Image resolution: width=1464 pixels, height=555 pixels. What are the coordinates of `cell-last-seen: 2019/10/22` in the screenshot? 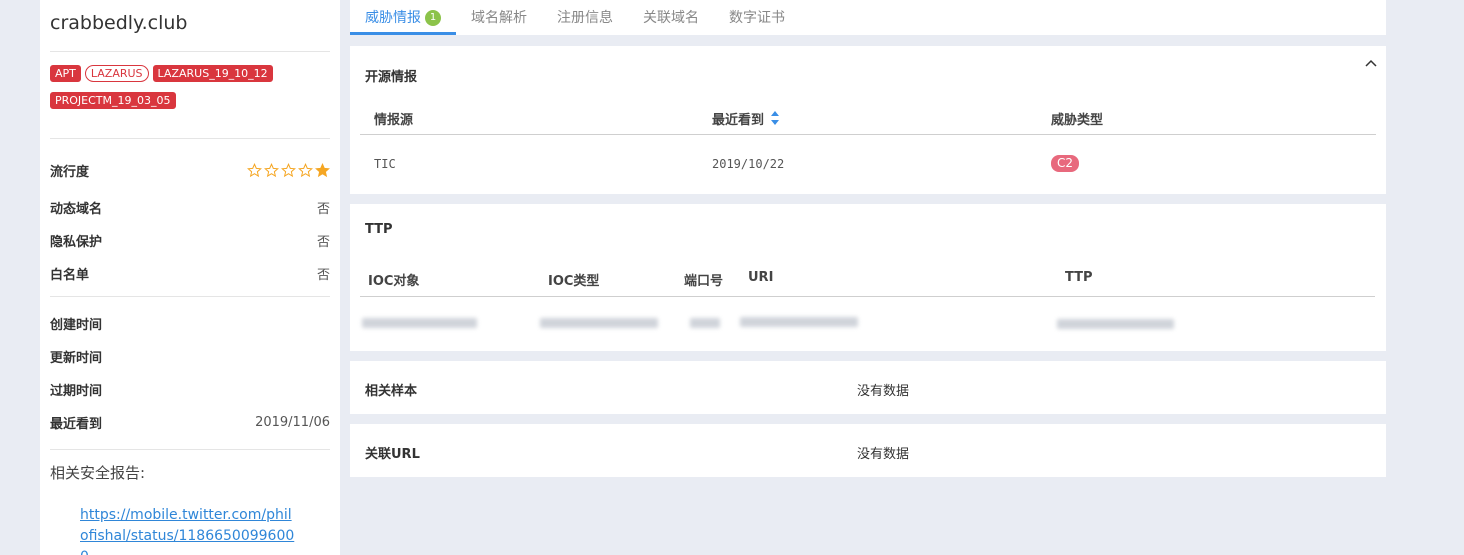 It's located at (748, 164).